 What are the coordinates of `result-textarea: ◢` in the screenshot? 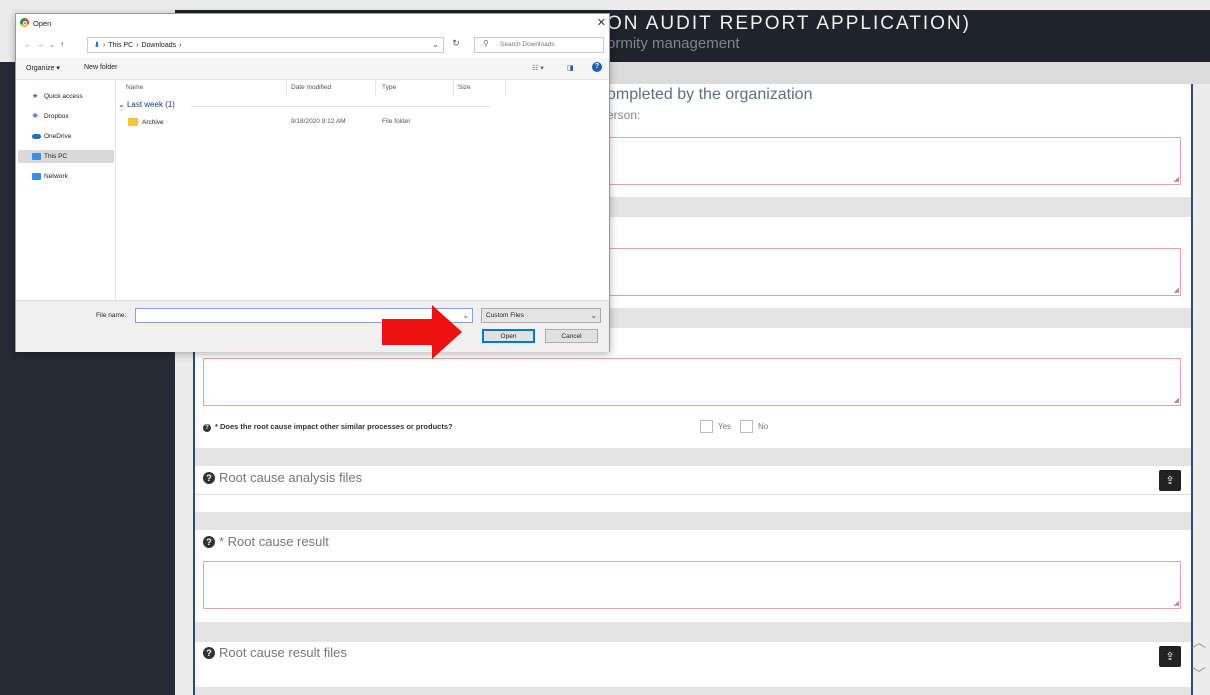 It's located at (692, 585).